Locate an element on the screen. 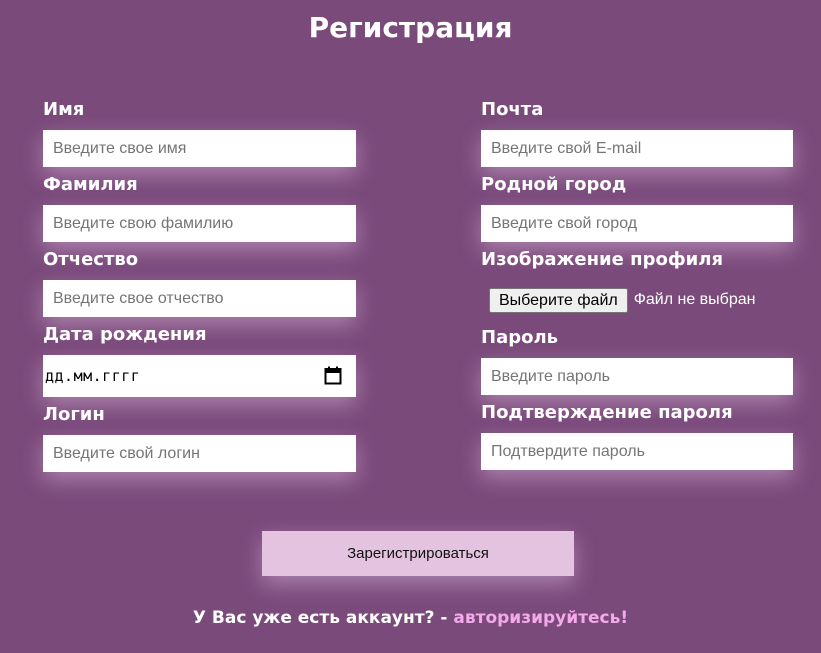 This screenshot has width=821, height=653. last-name-field: Фамилия is located at coordinates (199, 207).